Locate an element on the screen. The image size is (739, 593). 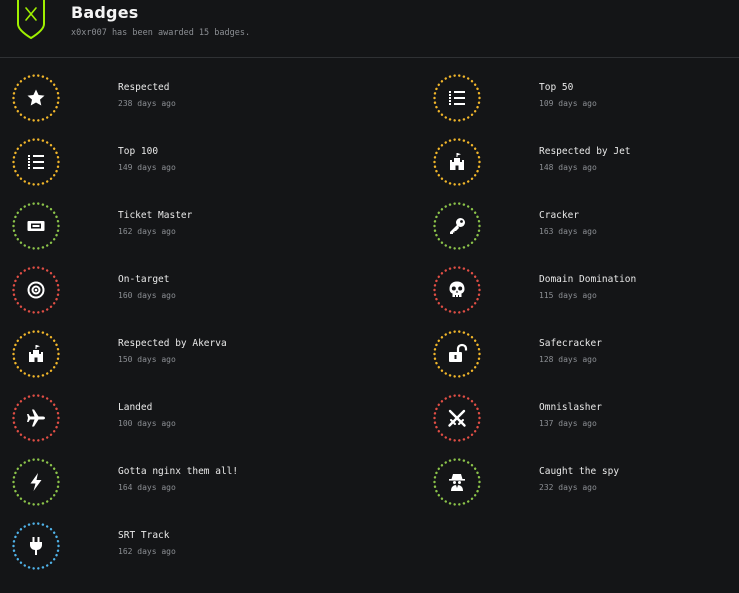
swords-icon is located at coordinates (457, 418).